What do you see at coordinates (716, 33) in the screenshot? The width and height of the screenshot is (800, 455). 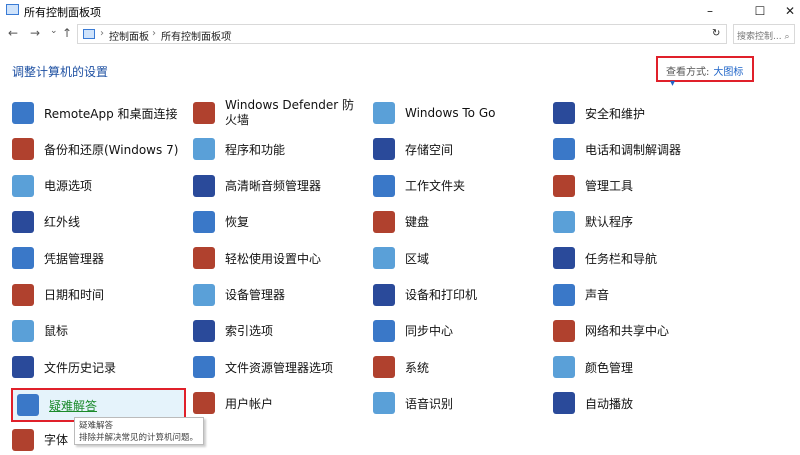 I see `refresh-button: ↻` at bounding box center [716, 33].